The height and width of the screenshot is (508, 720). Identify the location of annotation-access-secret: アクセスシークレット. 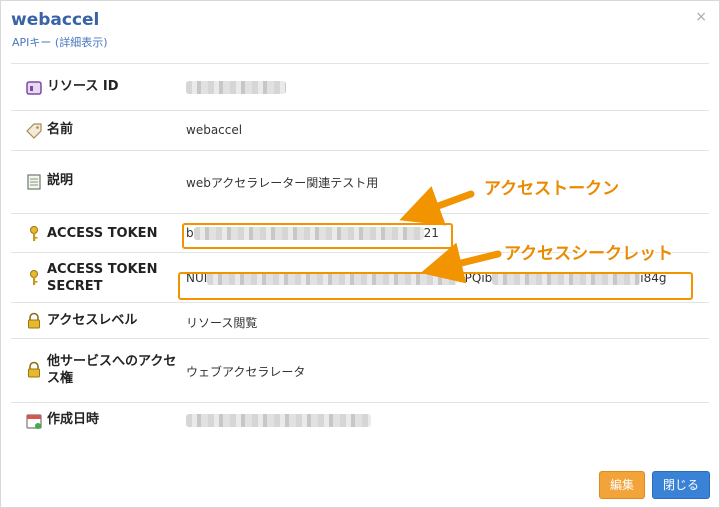
(589, 254).